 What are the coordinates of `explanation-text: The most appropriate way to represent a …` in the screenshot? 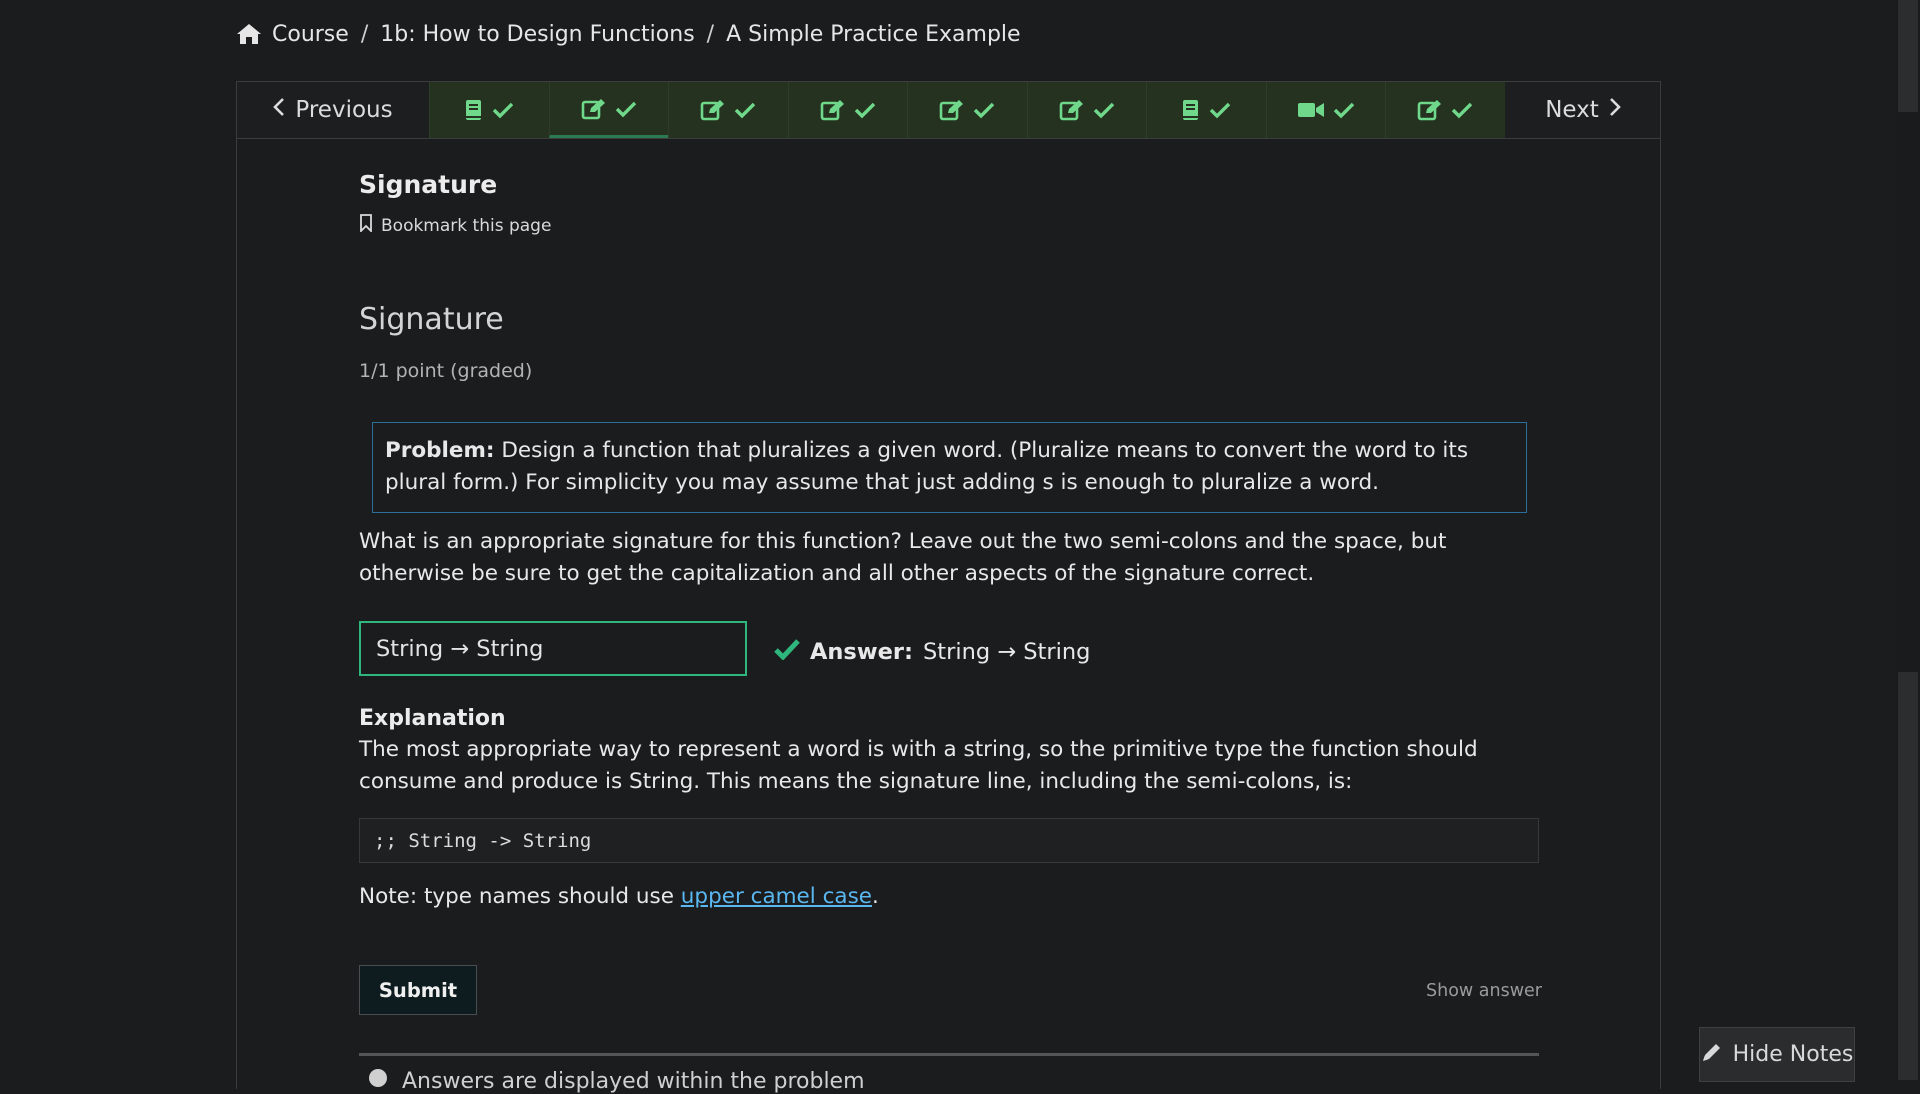 It's located at (918, 765).